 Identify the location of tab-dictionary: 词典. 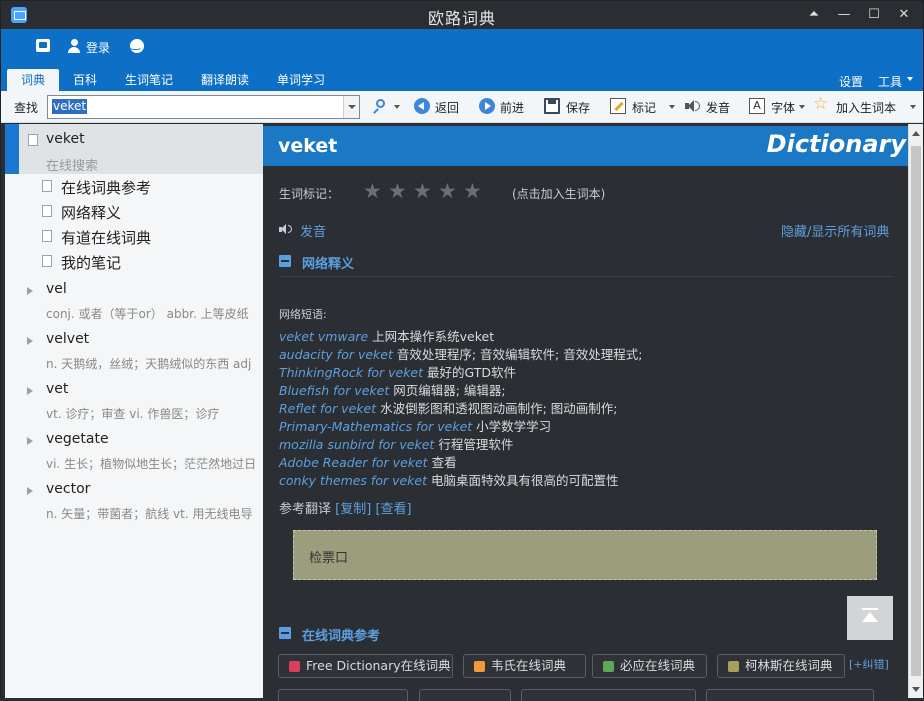
(33, 80).